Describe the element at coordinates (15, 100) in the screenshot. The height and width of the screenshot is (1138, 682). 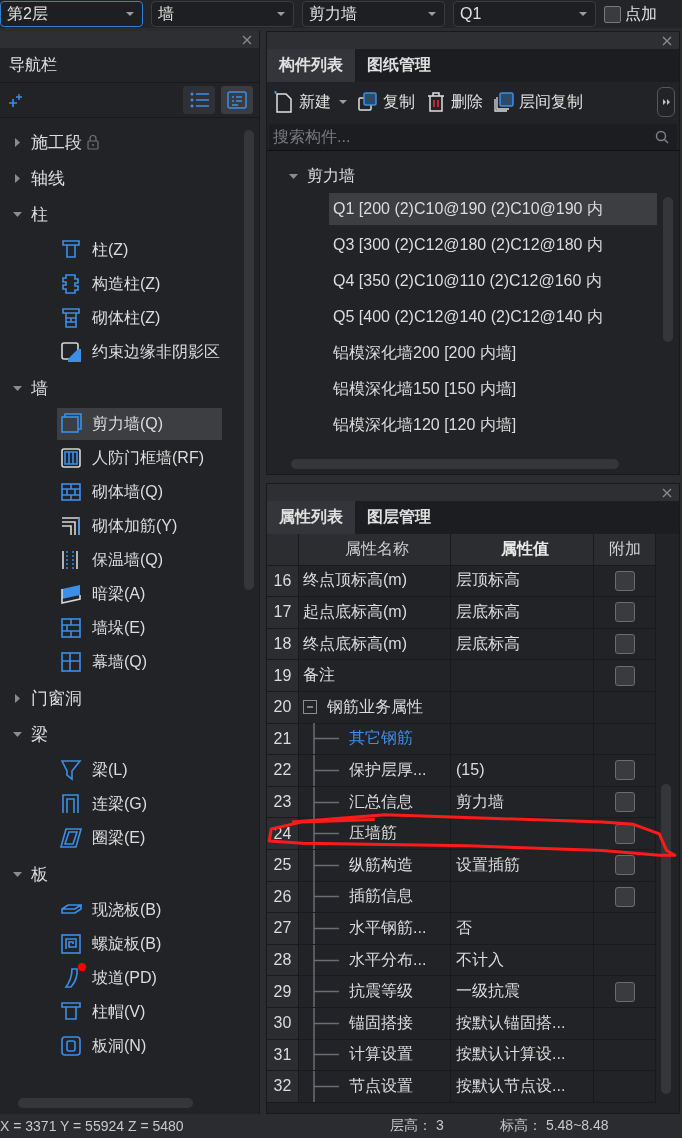
I see `sparkle-icon` at that location.